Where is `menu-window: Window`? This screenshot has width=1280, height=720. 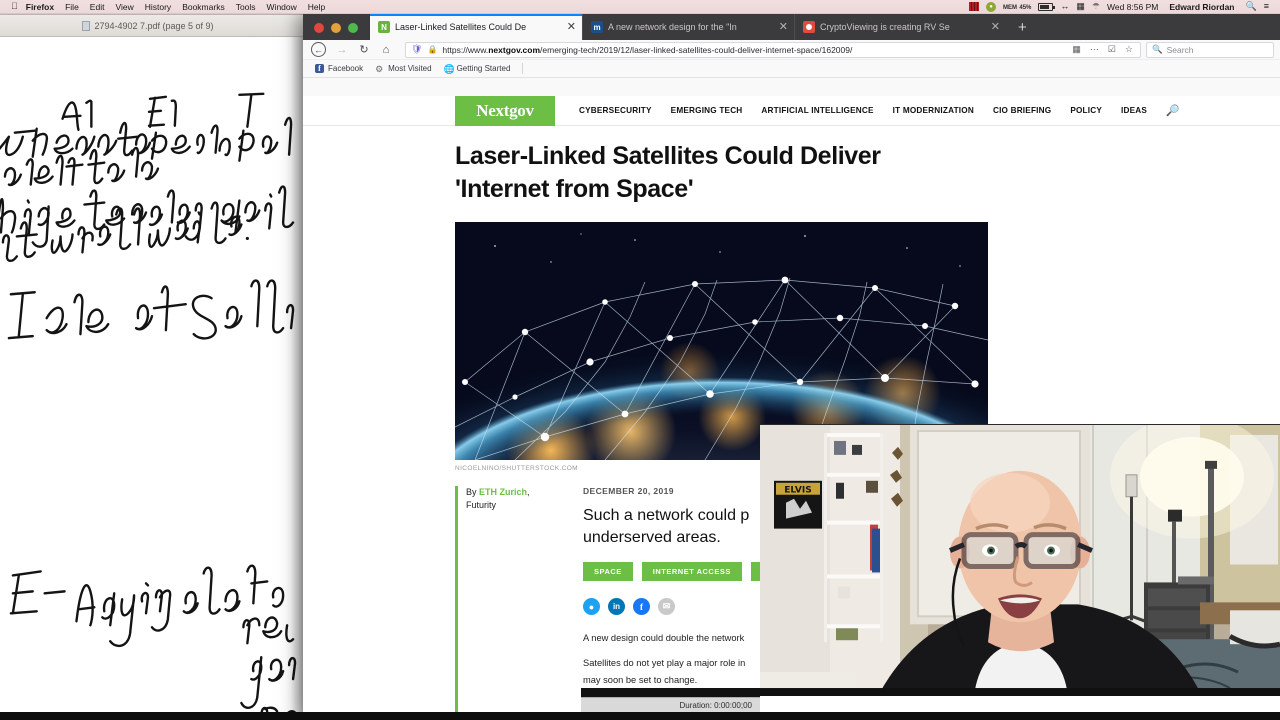
menu-window: Window is located at coordinates (282, 7).